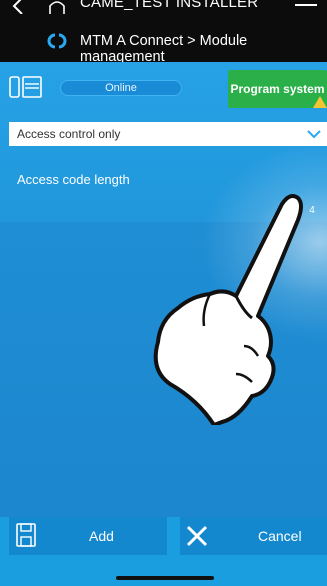  What do you see at coordinates (314, 134) in the screenshot?
I see `chevron-down-icon` at bounding box center [314, 134].